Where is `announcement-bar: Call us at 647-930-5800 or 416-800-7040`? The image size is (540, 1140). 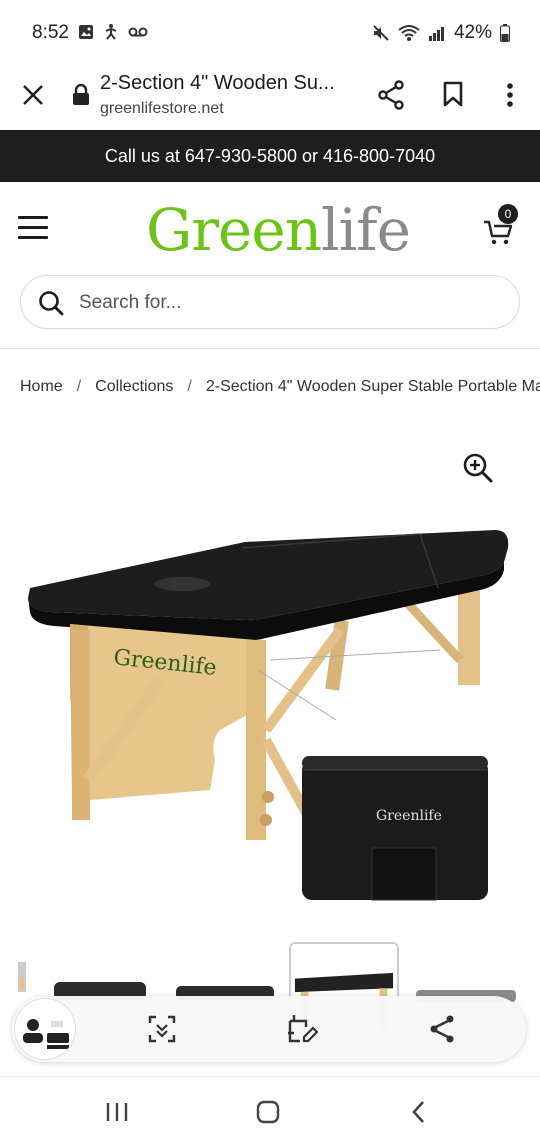
announcement-bar: Call us at 647-930-5800 or 416-800-7040 is located at coordinates (270, 156).